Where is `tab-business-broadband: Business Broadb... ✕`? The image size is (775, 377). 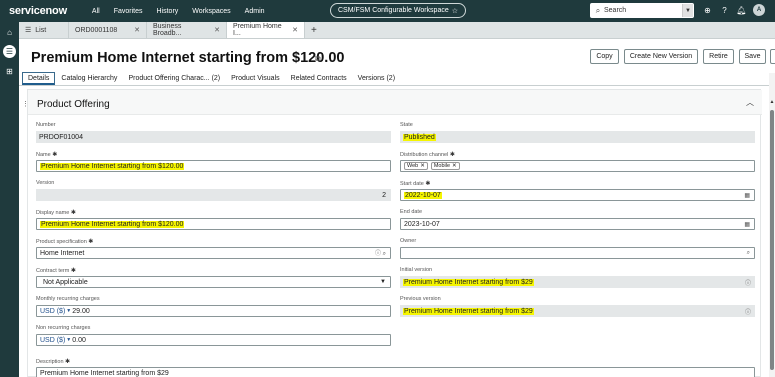
tab-business-broadband: Business Broadb... ✕ is located at coordinates (187, 30).